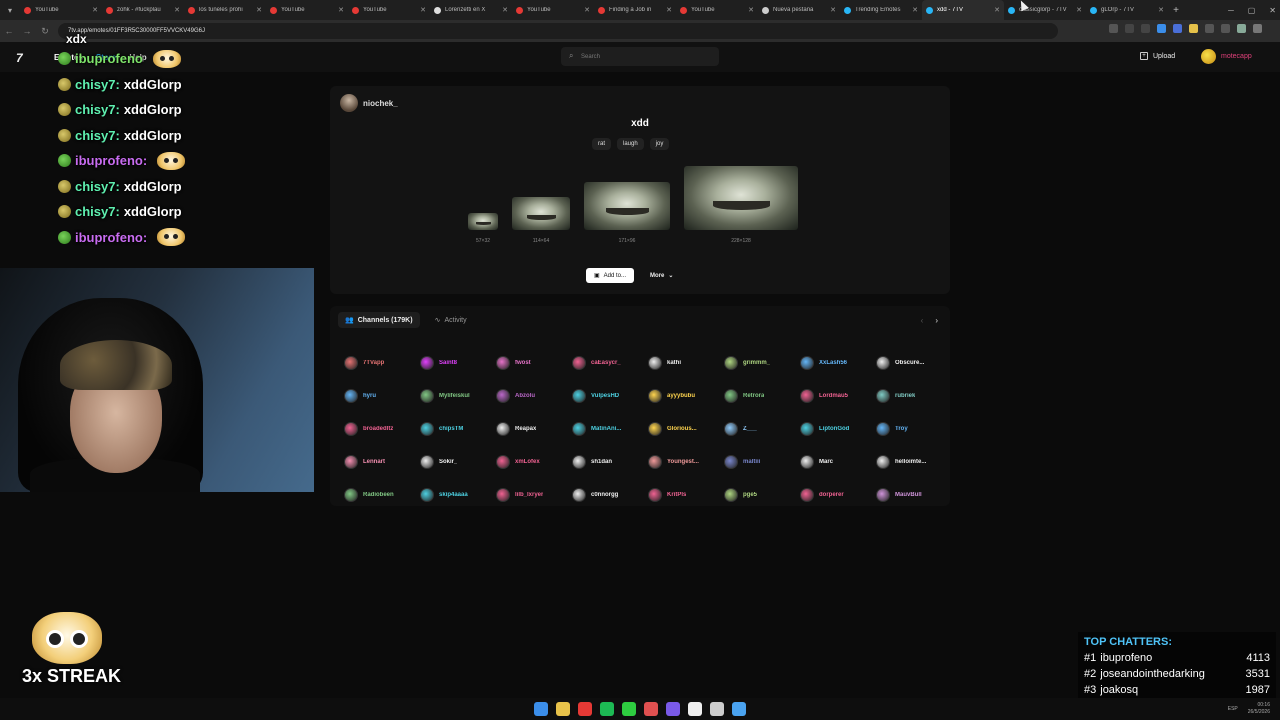  What do you see at coordinates (762, 395) in the screenshot?
I see `channel-item: Retrora` at bounding box center [762, 395].